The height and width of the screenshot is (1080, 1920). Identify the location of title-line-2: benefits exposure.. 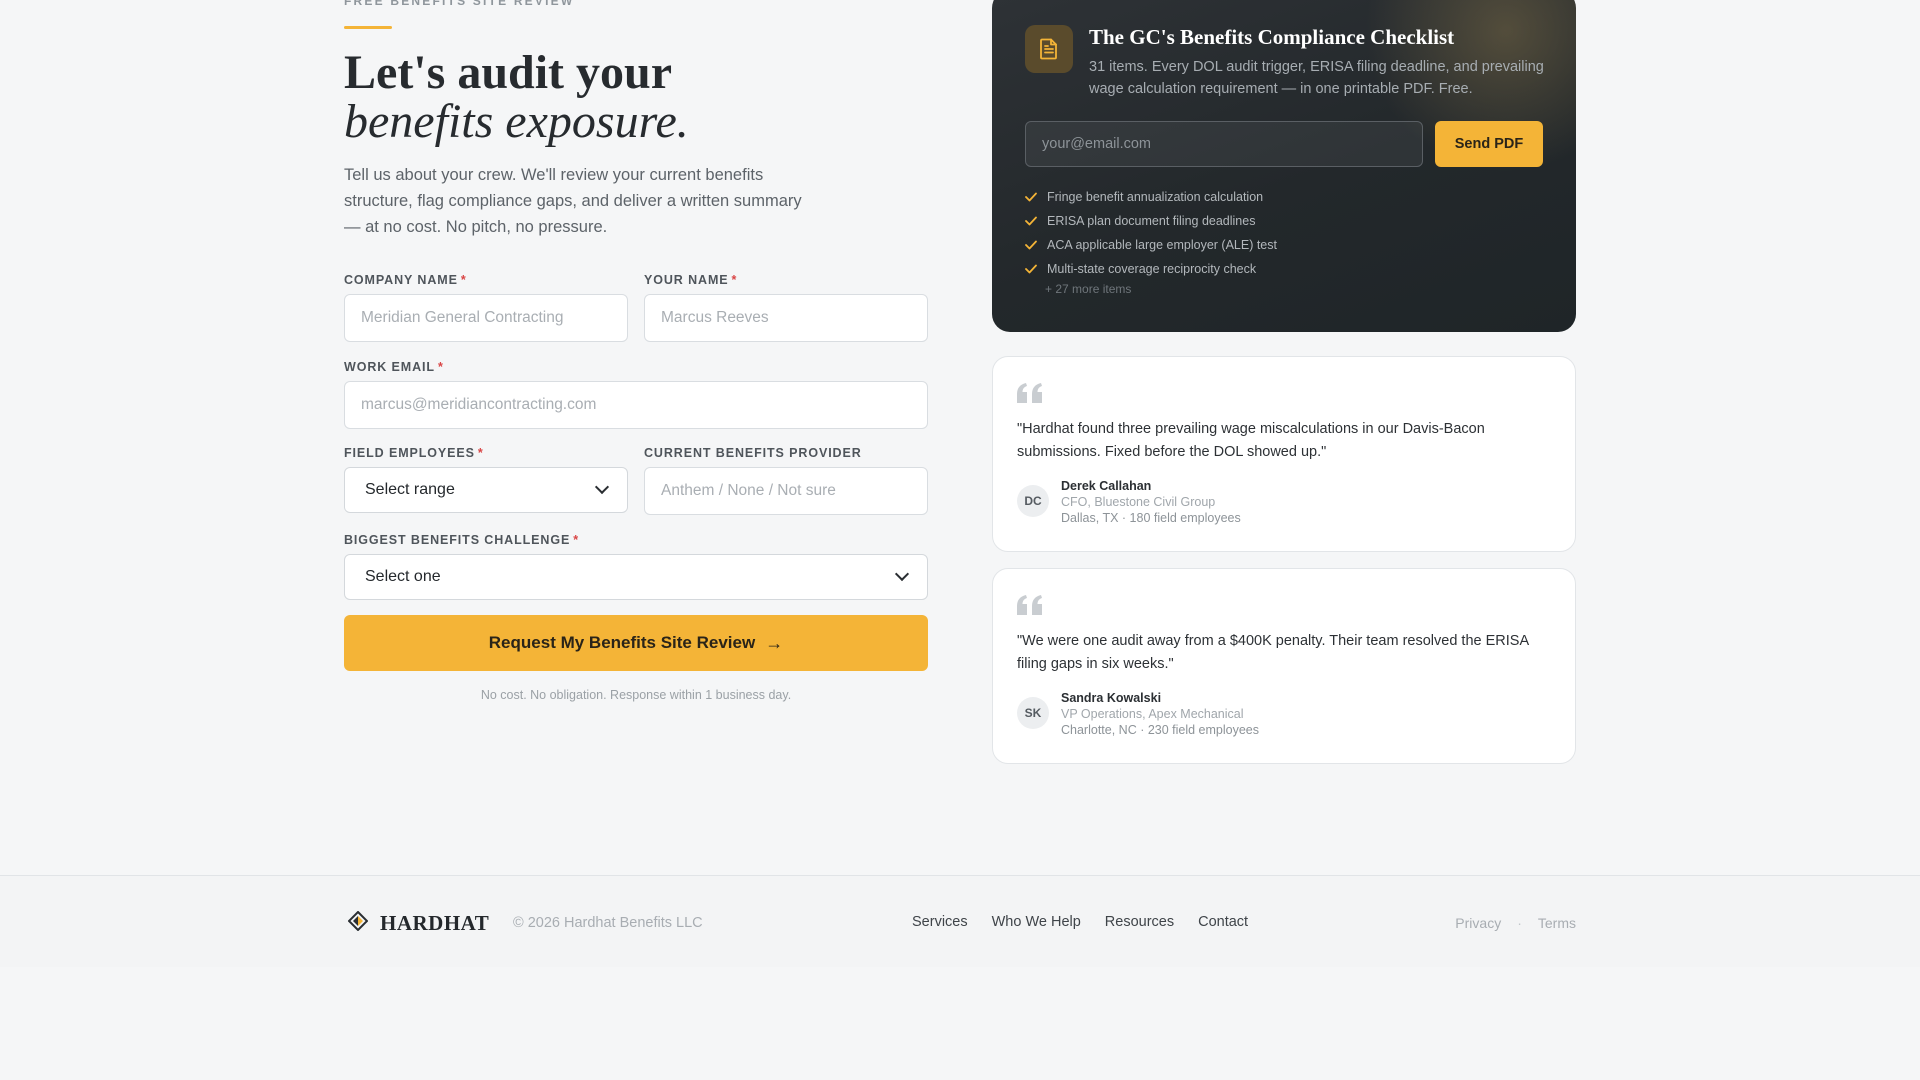
(516, 121).